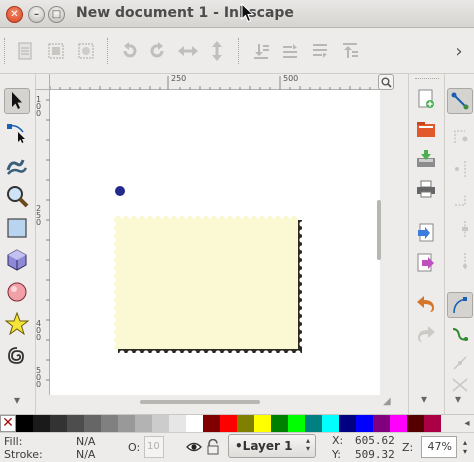 The image size is (474, 462). I want to click on stroke-label: Stroke:, so click(23, 454).